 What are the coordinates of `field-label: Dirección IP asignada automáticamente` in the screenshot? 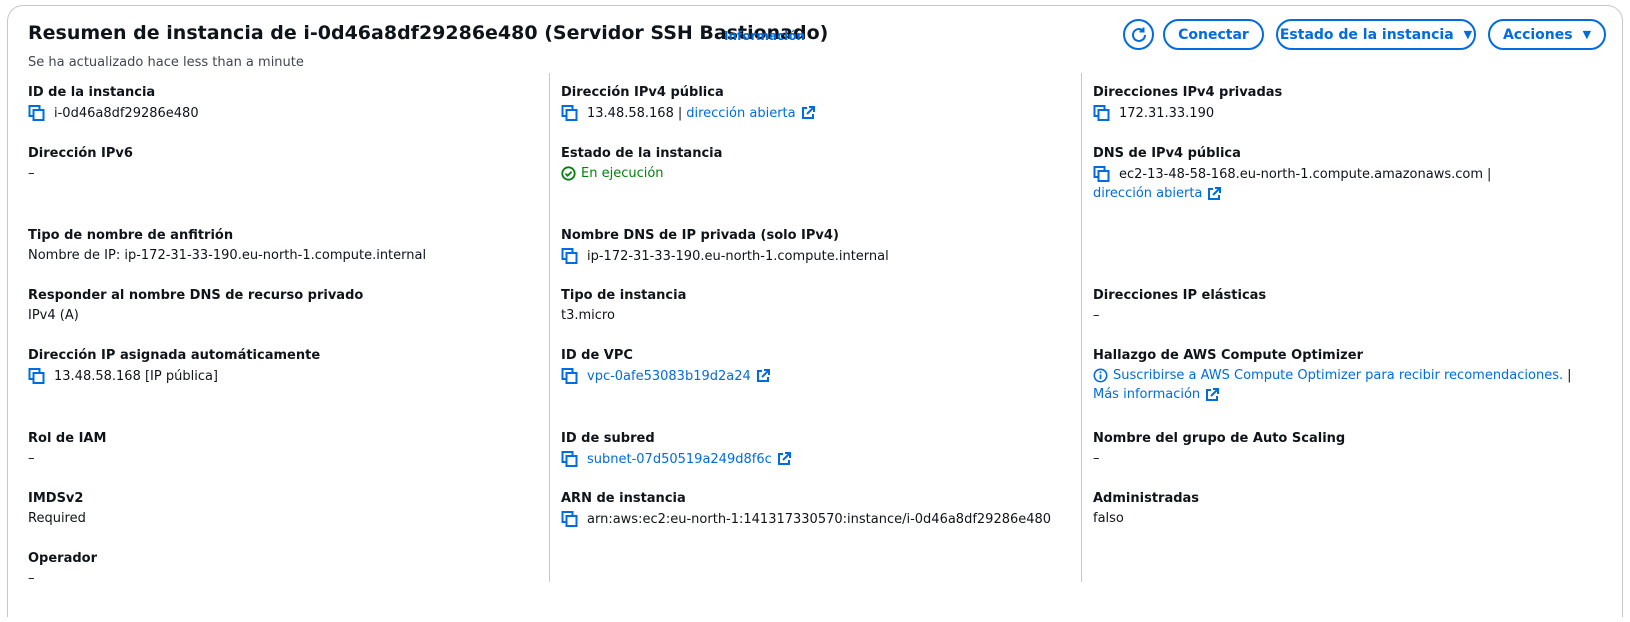 It's located at (174, 355).